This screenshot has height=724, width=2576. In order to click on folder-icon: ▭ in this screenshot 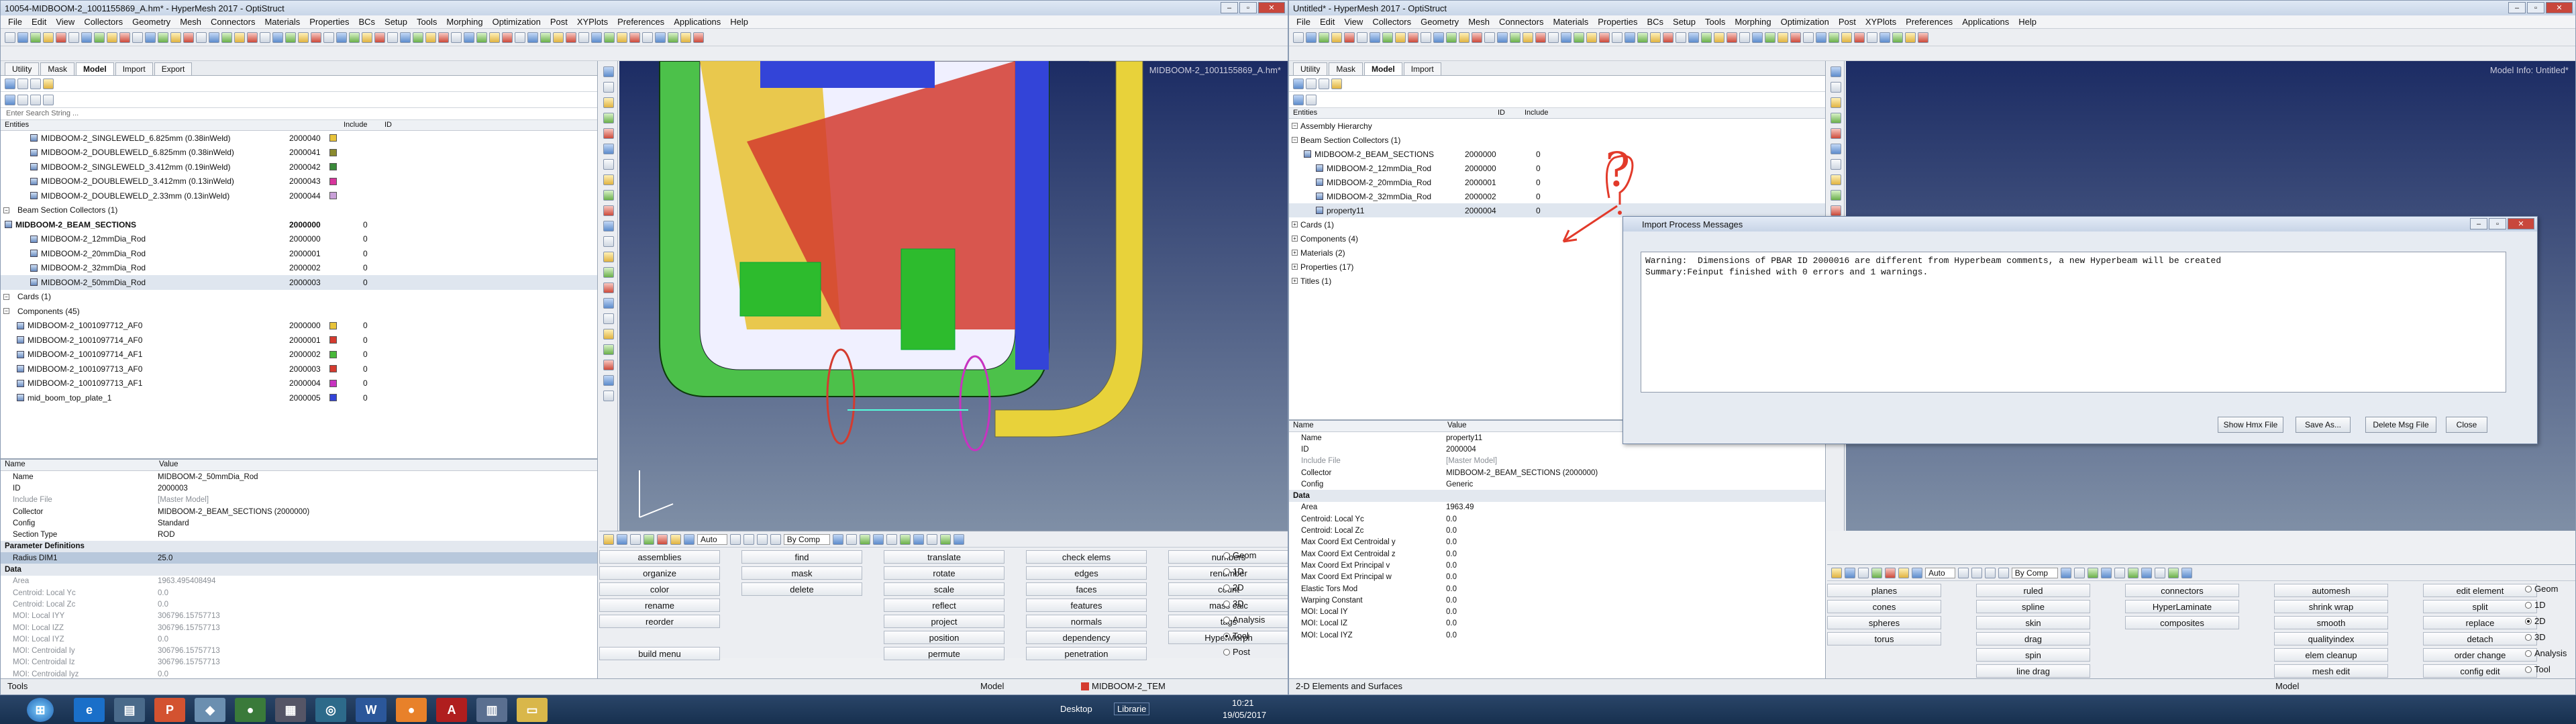, I will do `click(532, 710)`.